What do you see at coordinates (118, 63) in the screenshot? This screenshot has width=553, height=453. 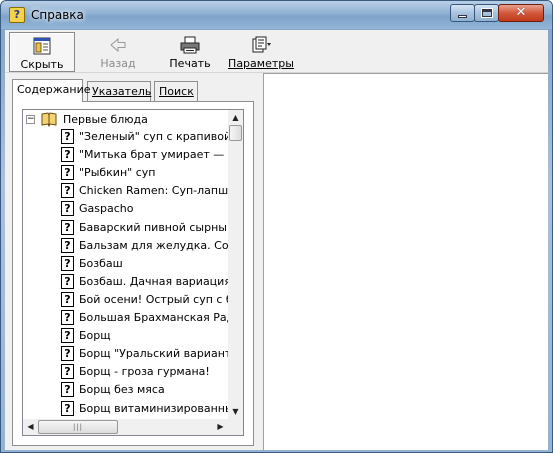 I see `back-button-label: Назад` at bounding box center [118, 63].